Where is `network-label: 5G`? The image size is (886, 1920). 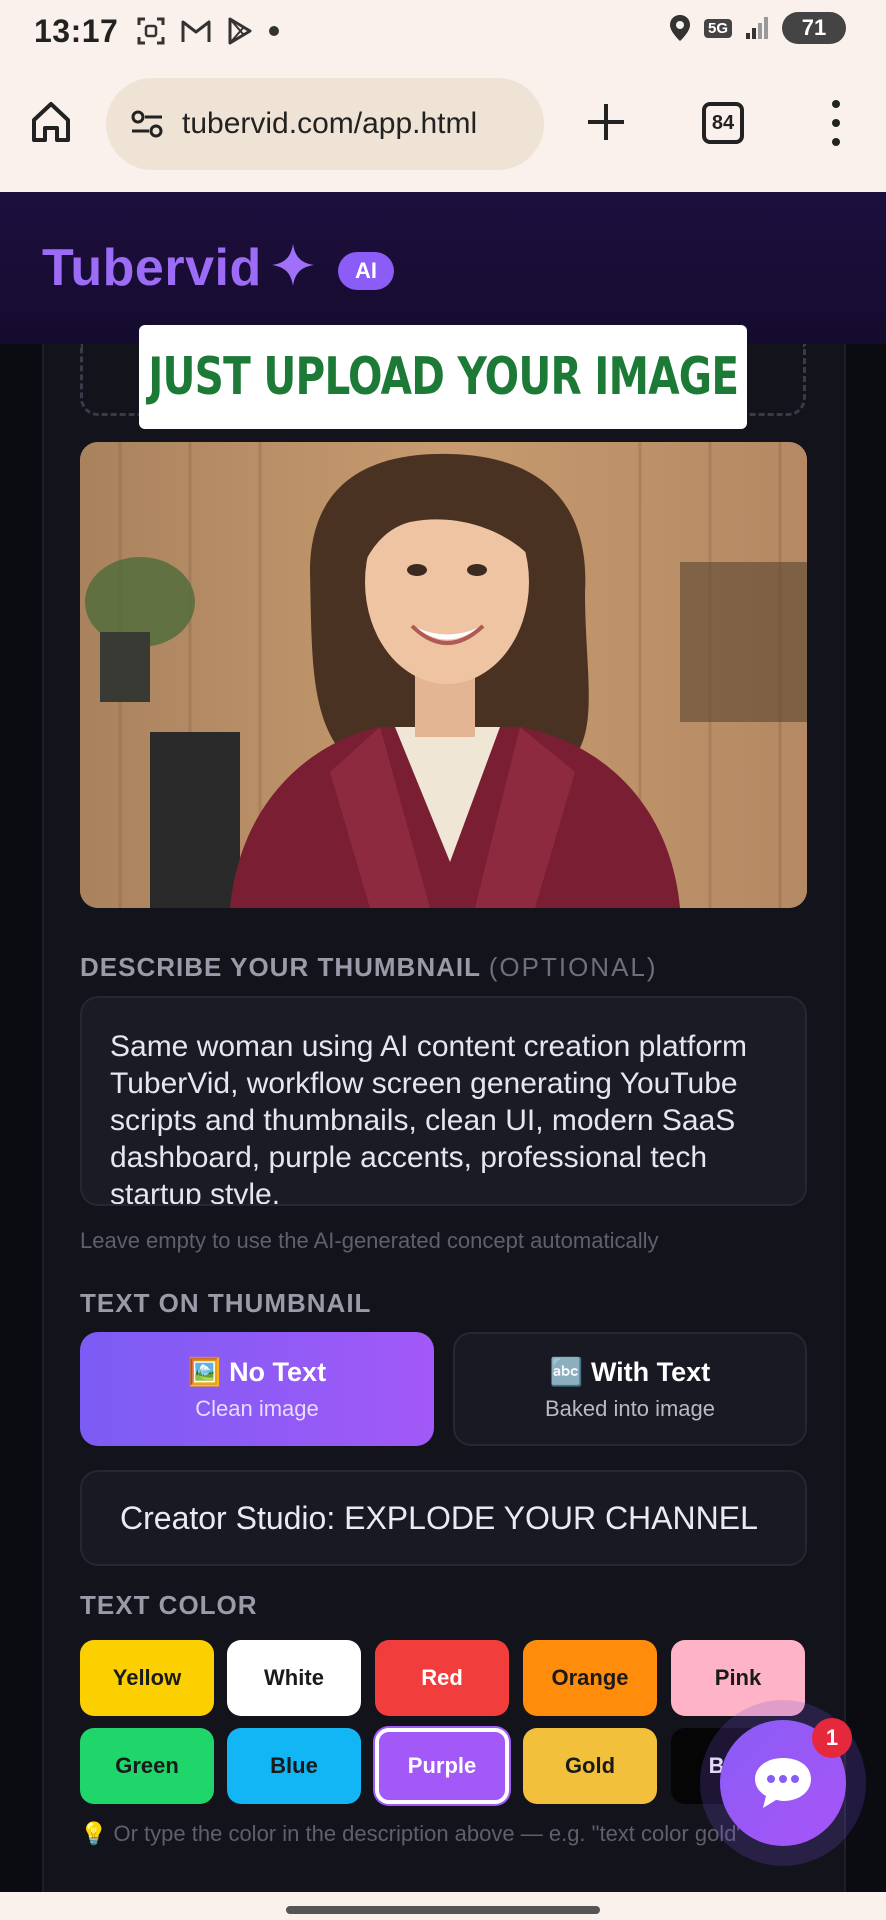
network-label: 5G is located at coordinates (717, 28).